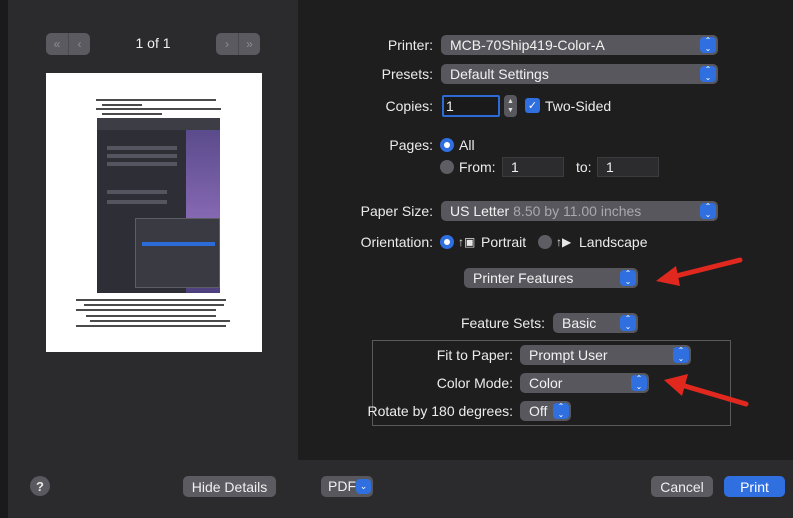  Describe the element at coordinates (480, 211) in the screenshot. I see `paper-size-value: US Letter` at that location.